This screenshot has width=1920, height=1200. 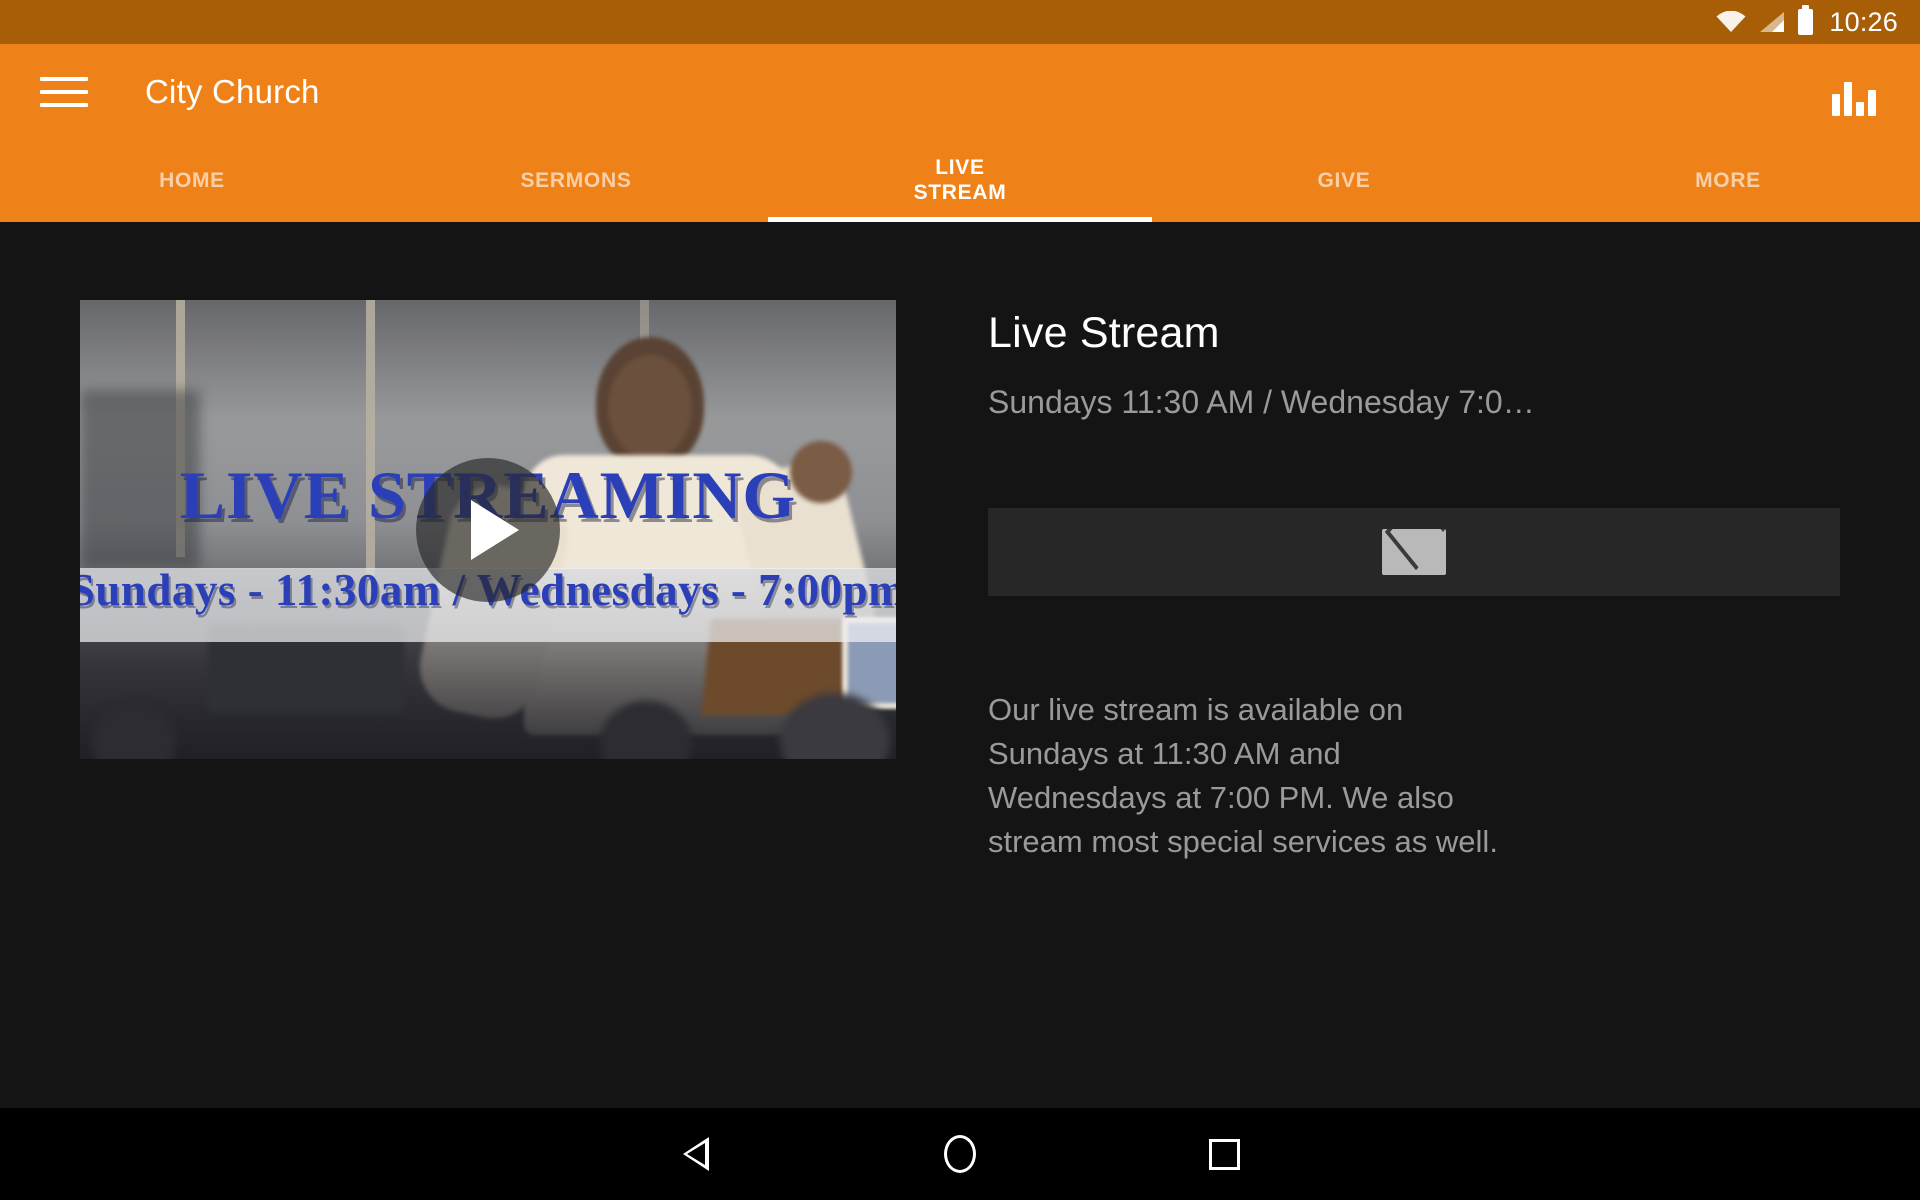 What do you see at coordinates (1863, 21) in the screenshot?
I see `status-bar-clock: 10:26` at bounding box center [1863, 21].